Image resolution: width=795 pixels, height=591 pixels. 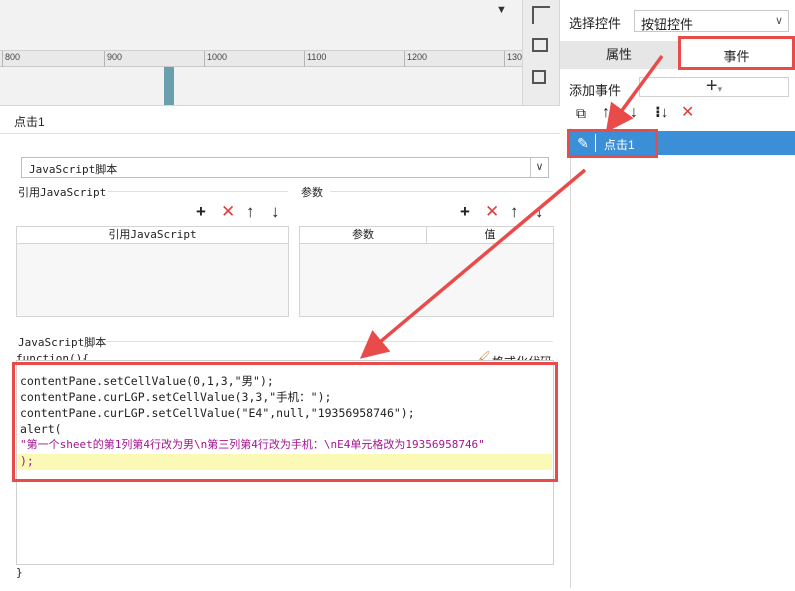 What do you see at coordinates (62, 192) in the screenshot?
I see `ref-js-label: 引用JavaScript` at bounding box center [62, 192].